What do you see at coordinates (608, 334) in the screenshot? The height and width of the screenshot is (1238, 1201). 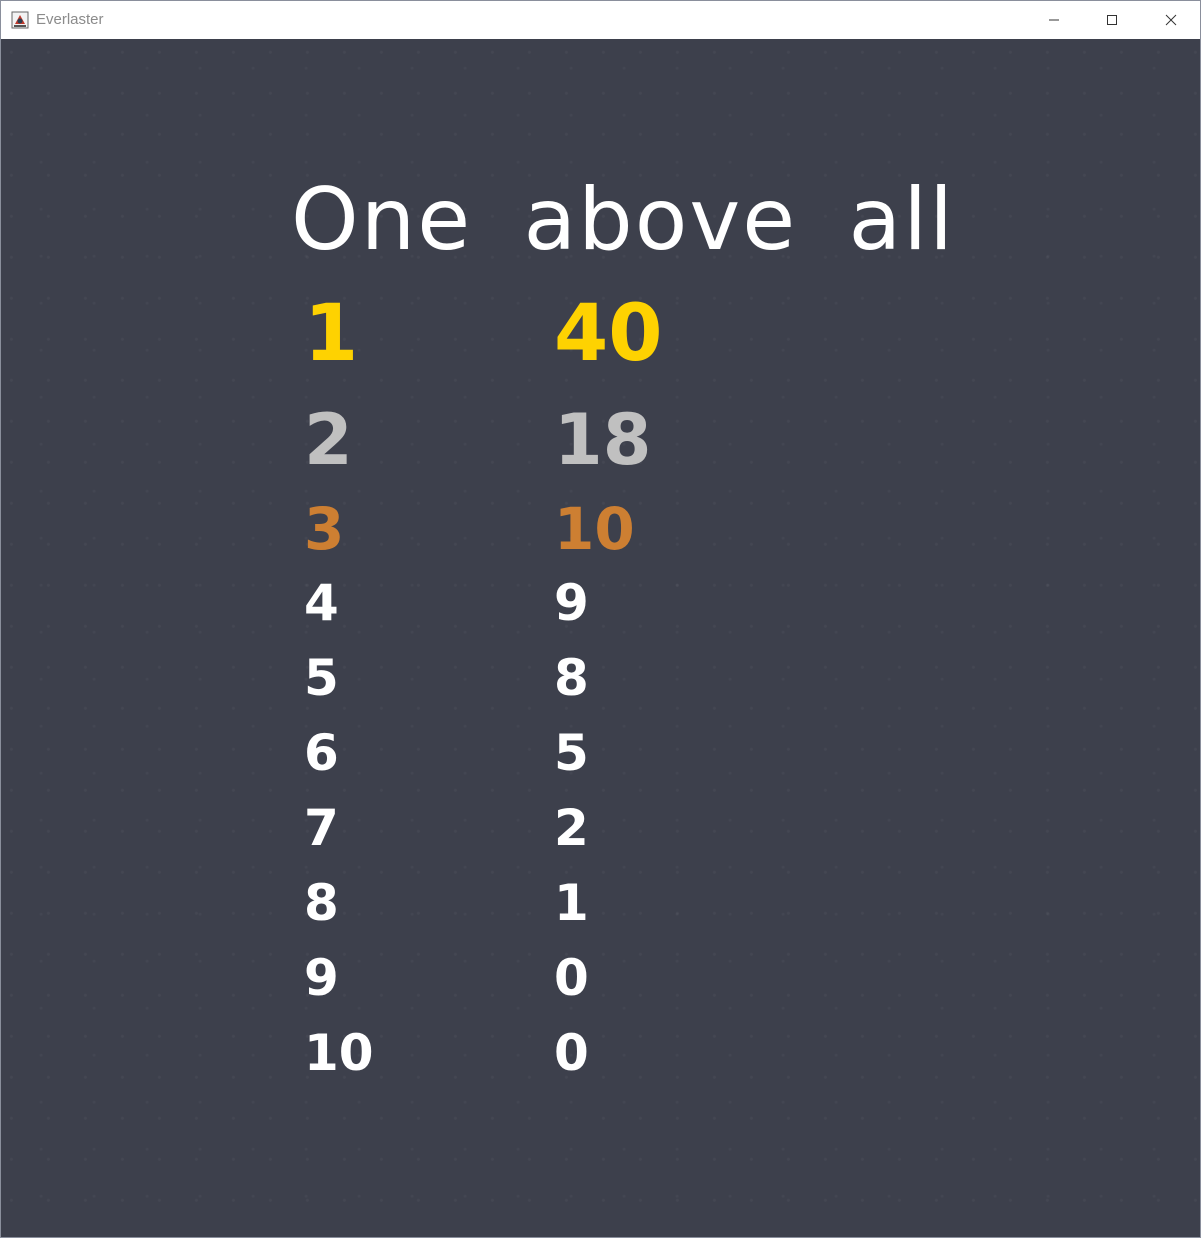 I see `score-value: 40` at bounding box center [608, 334].